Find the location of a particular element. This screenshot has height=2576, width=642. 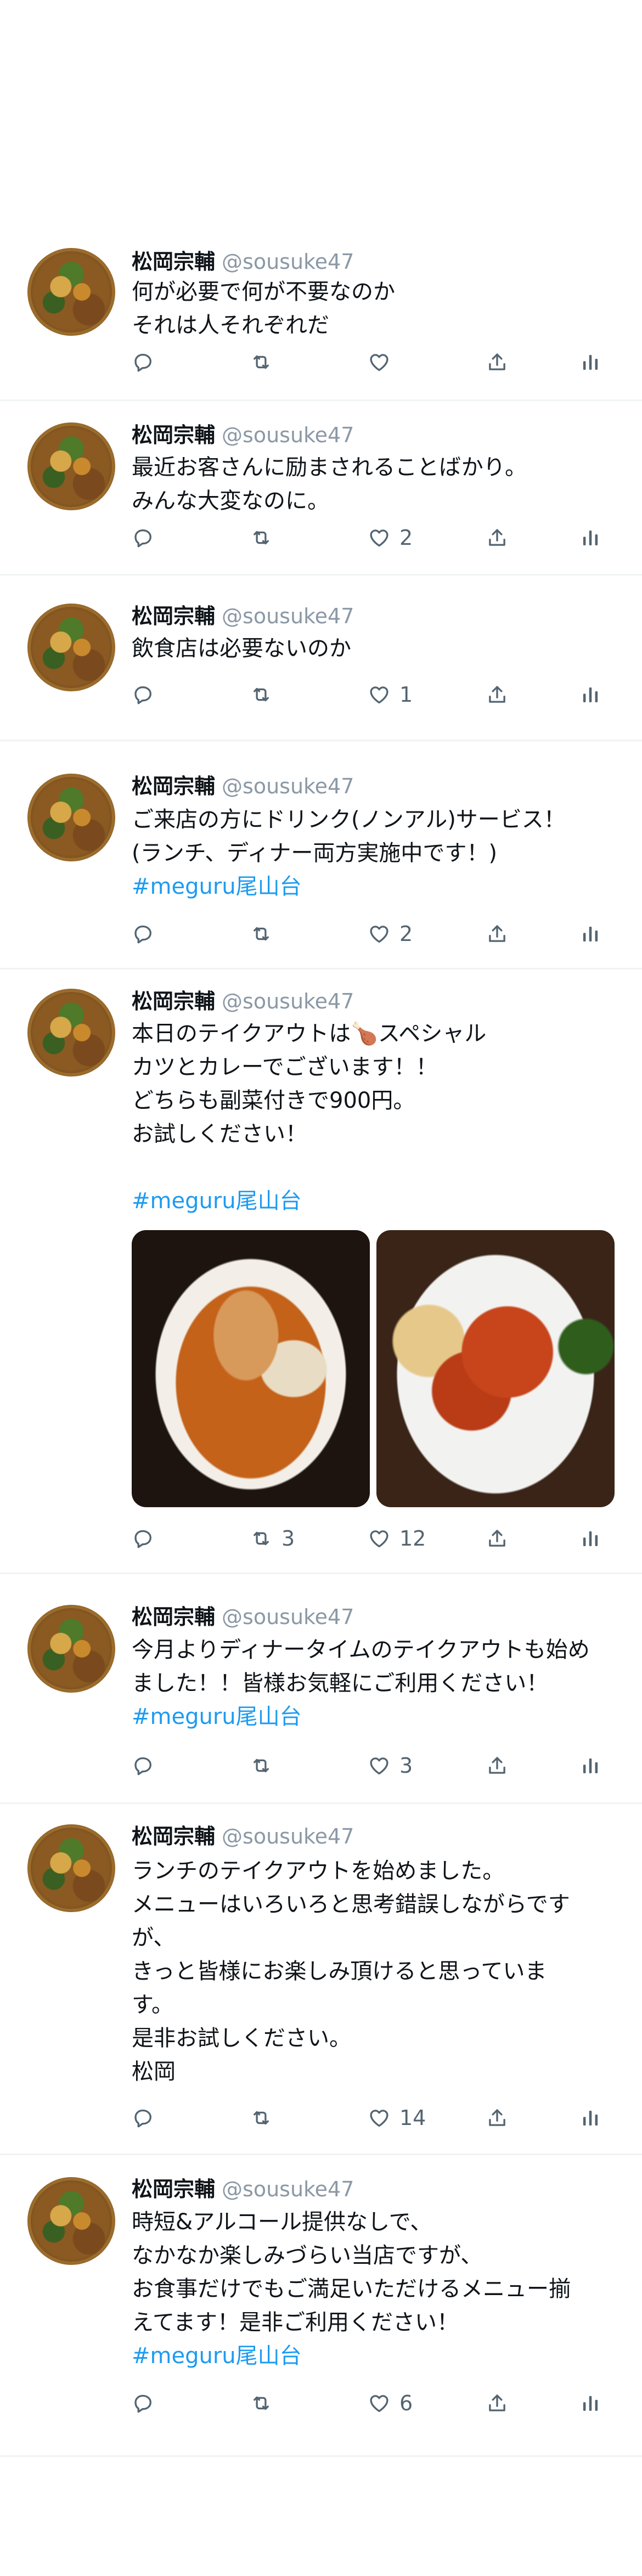

like-button: 1 is located at coordinates (390, 694).